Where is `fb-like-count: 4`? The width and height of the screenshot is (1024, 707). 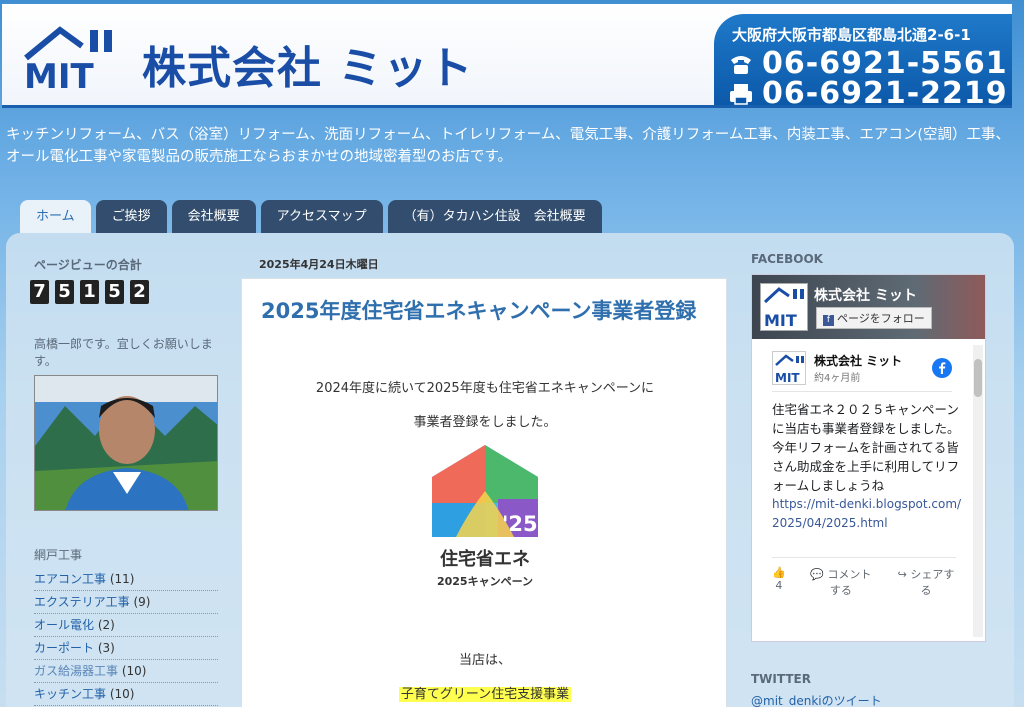 fb-like-count: 4 is located at coordinates (779, 585).